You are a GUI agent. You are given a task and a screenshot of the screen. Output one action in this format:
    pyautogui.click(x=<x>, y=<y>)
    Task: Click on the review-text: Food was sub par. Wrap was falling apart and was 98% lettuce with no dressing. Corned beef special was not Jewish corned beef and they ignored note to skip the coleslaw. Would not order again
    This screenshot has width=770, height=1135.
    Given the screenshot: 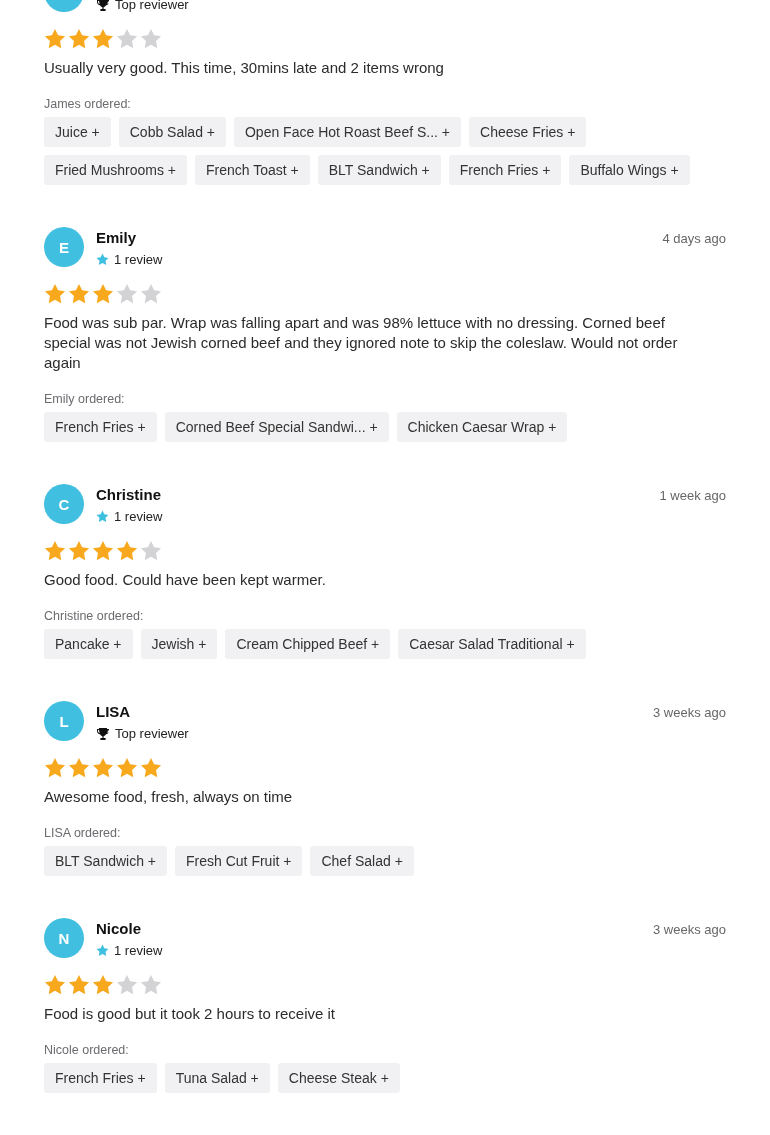 What is the action you would take?
    pyautogui.click(x=361, y=343)
    